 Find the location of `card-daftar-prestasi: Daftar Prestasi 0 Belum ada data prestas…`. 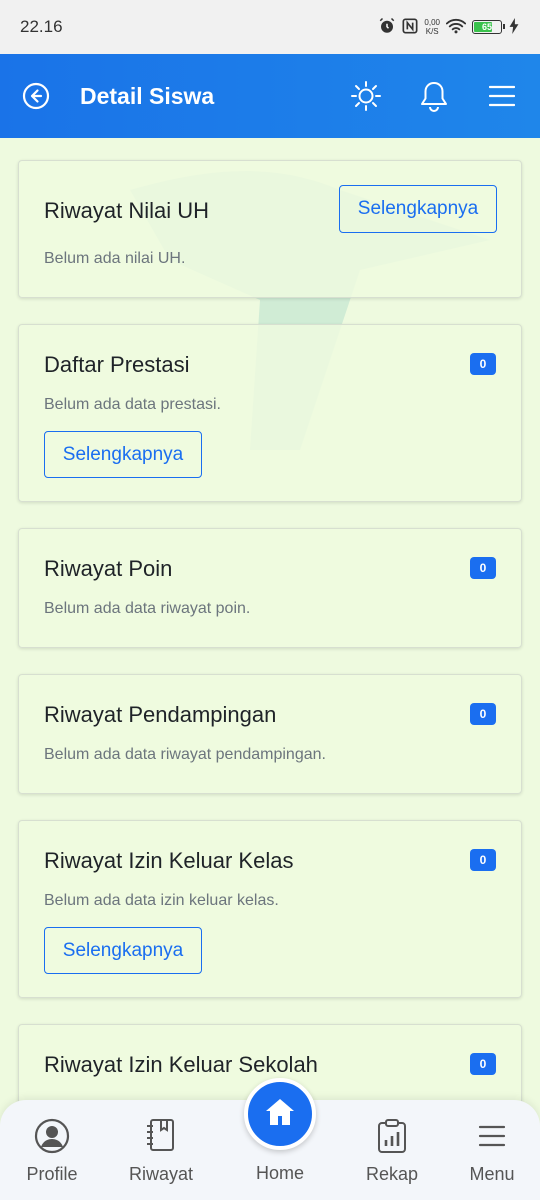

card-daftar-prestasi: Daftar Prestasi 0 Belum ada data prestas… is located at coordinates (270, 413).